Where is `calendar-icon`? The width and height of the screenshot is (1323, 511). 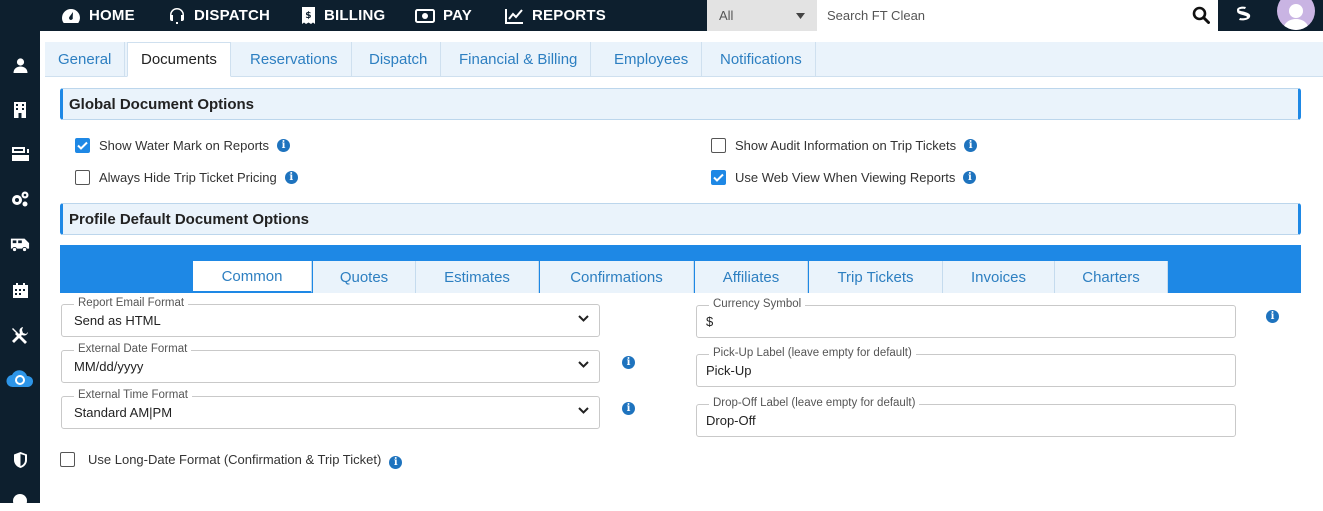 calendar-icon is located at coordinates (20, 290).